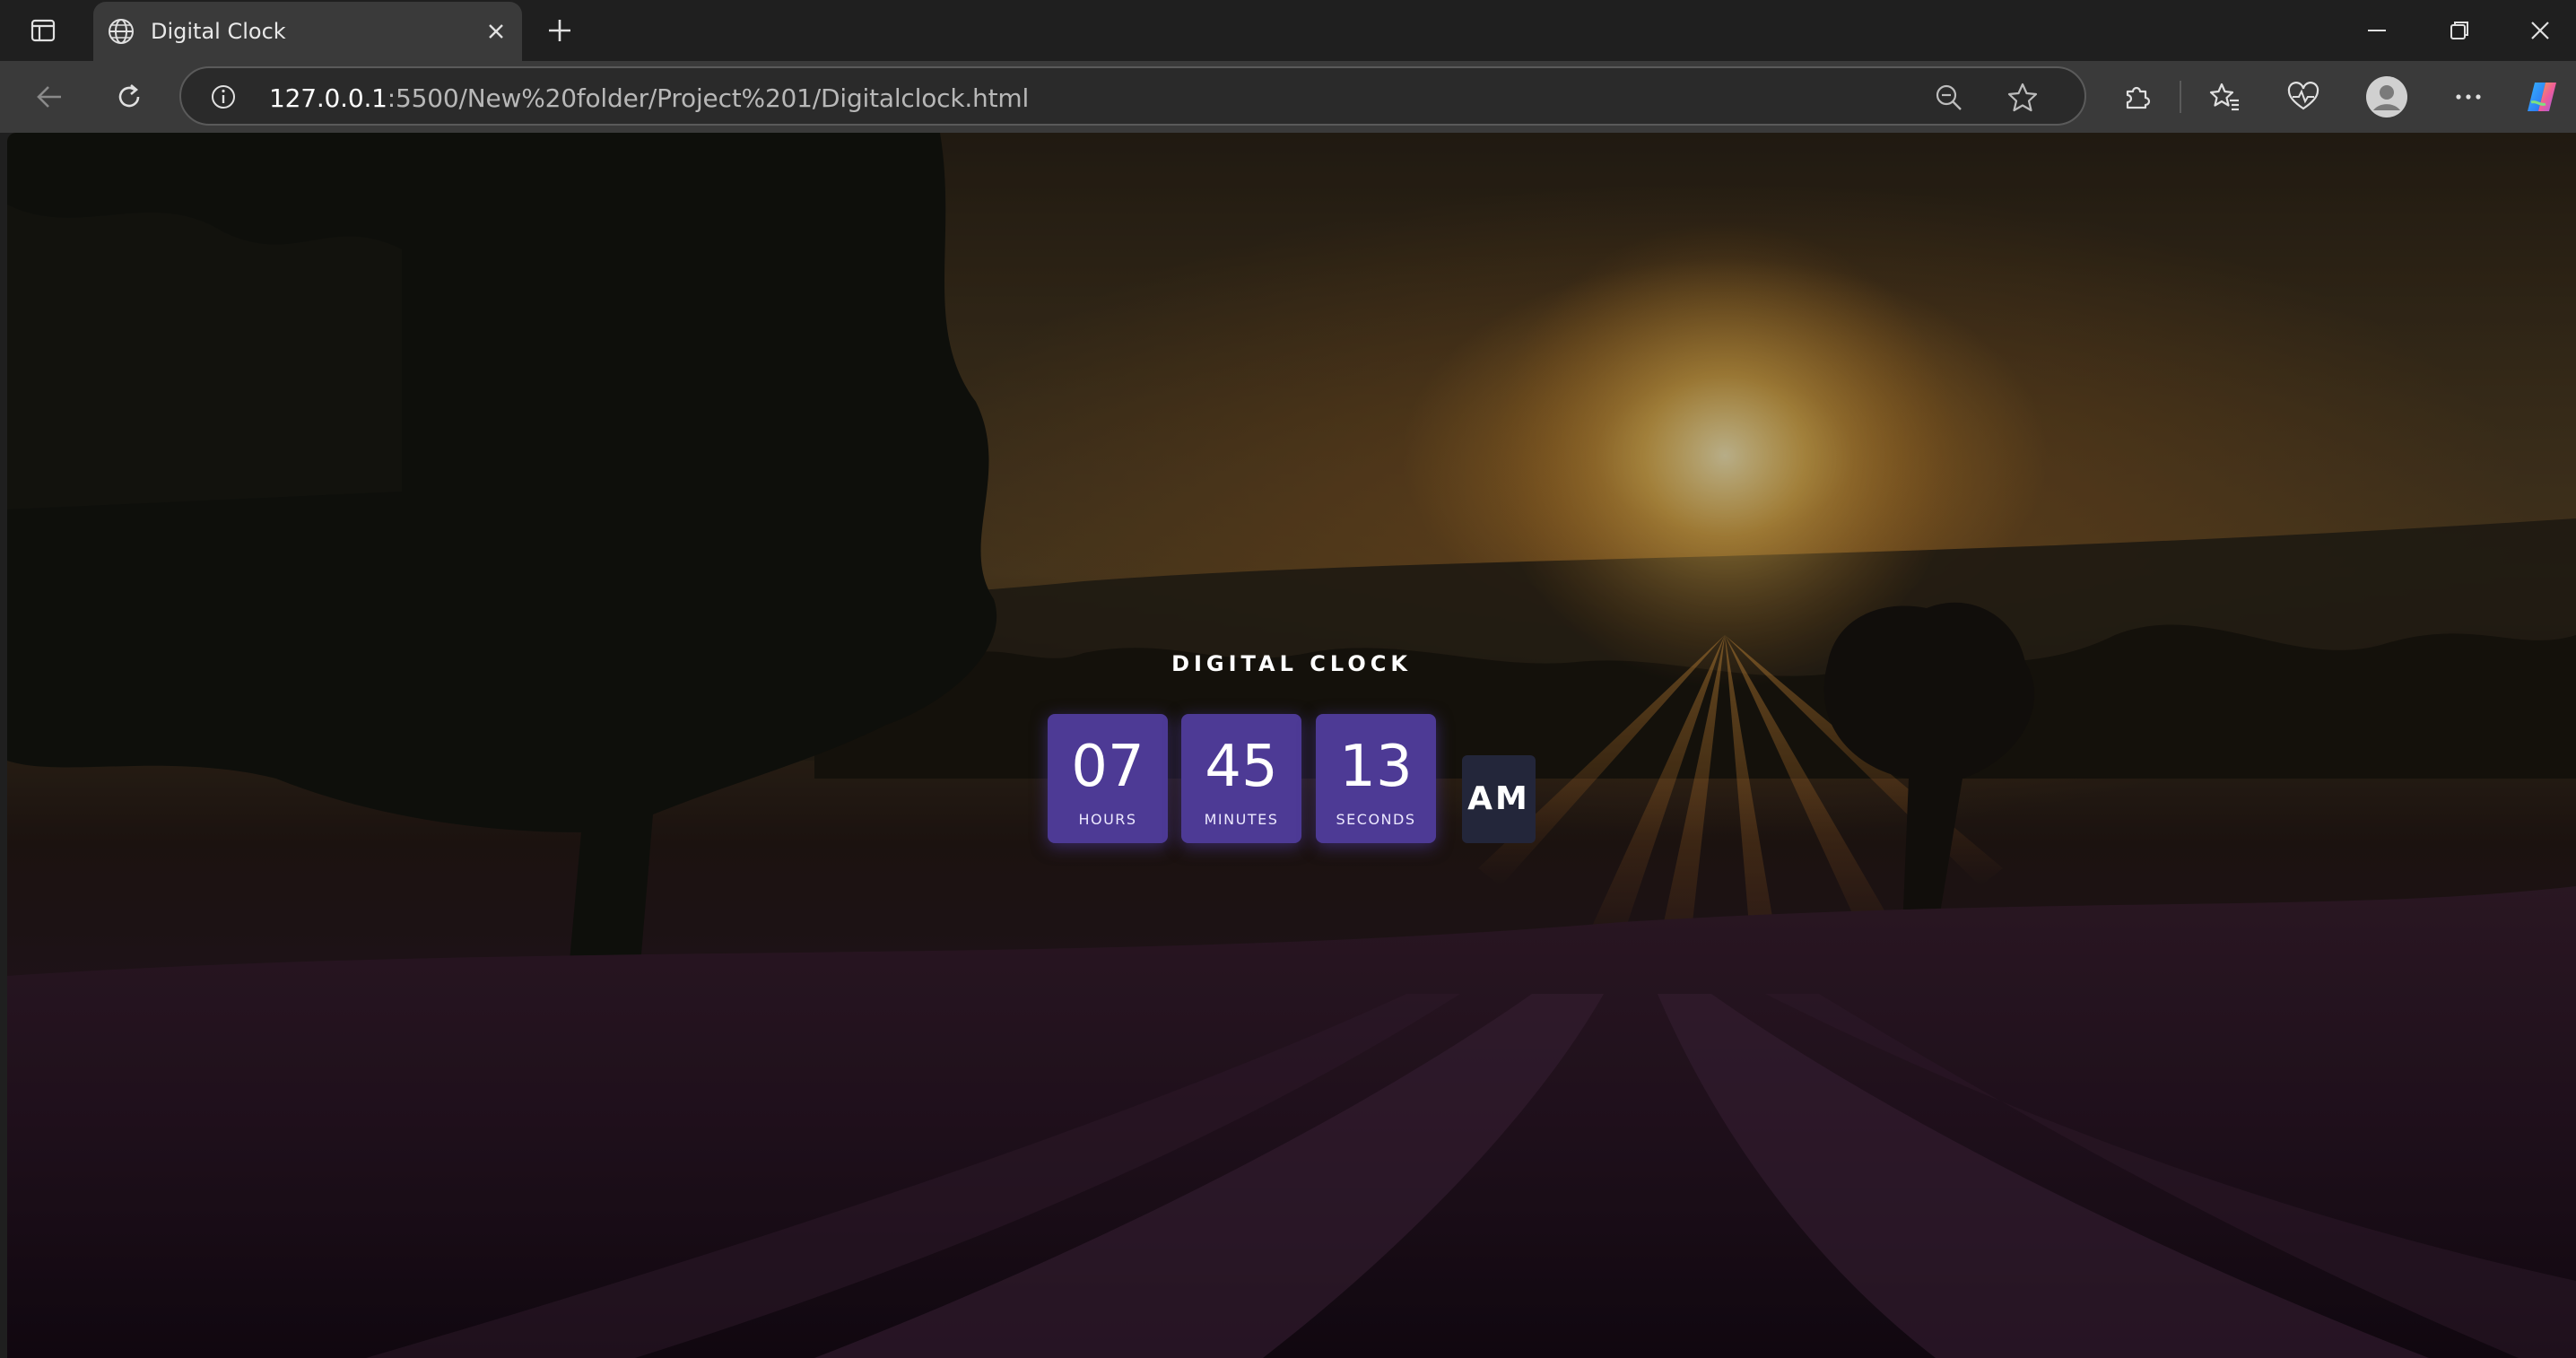 The image size is (2576, 1358). What do you see at coordinates (1288, 30) in the screenshot?
I see `tab-strip: Digital Clock` at bounding box center [1288, 30].